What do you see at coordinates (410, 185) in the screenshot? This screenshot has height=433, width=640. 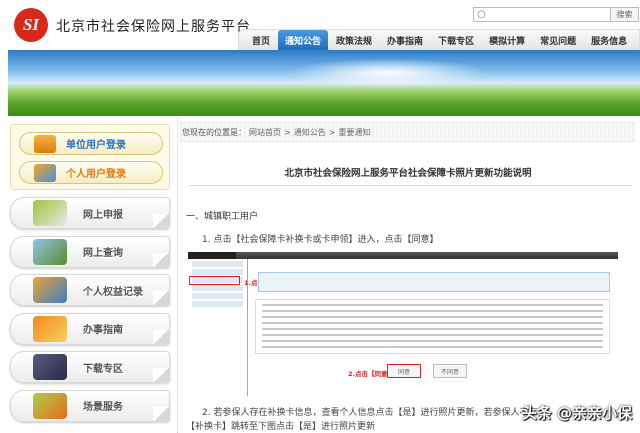 I see `divider` at bounding box center [410, 185].